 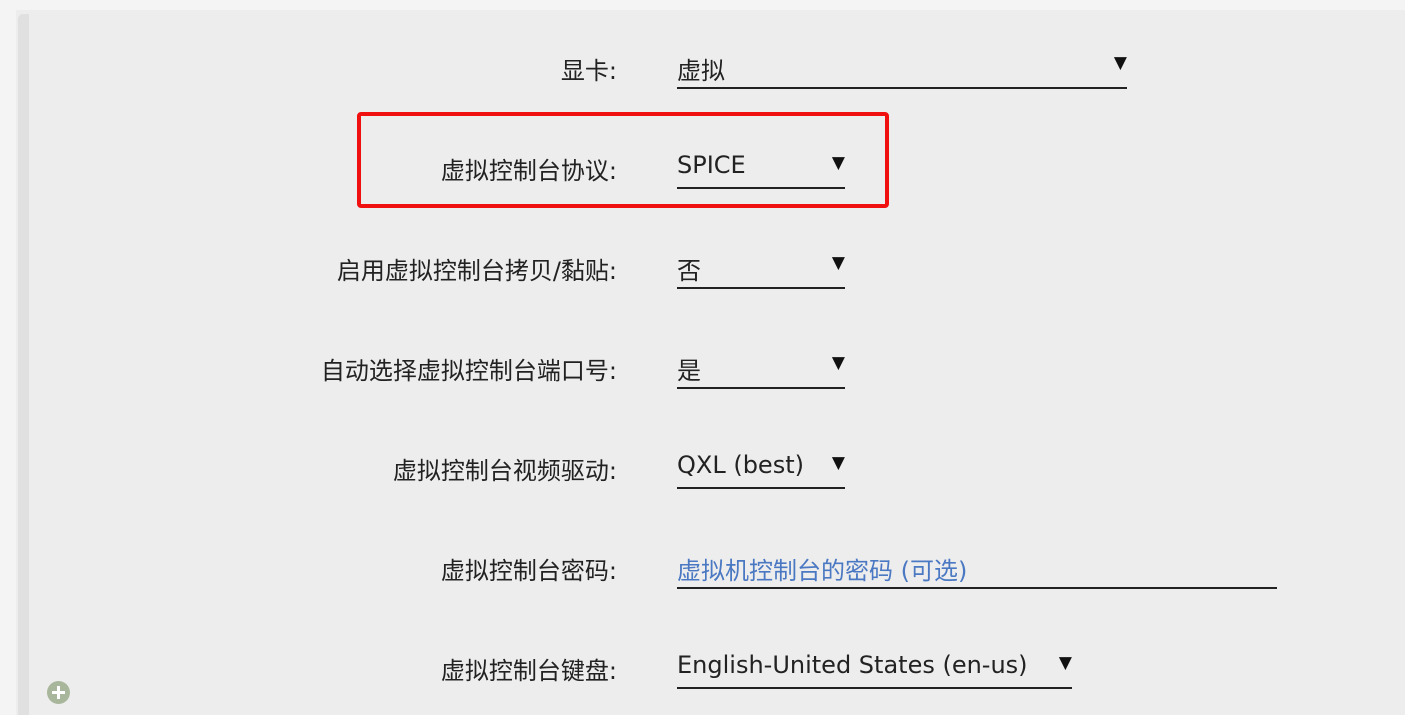 I want to click on video-driver-select: QXL (best) ▼, so click(x=761, y=466).